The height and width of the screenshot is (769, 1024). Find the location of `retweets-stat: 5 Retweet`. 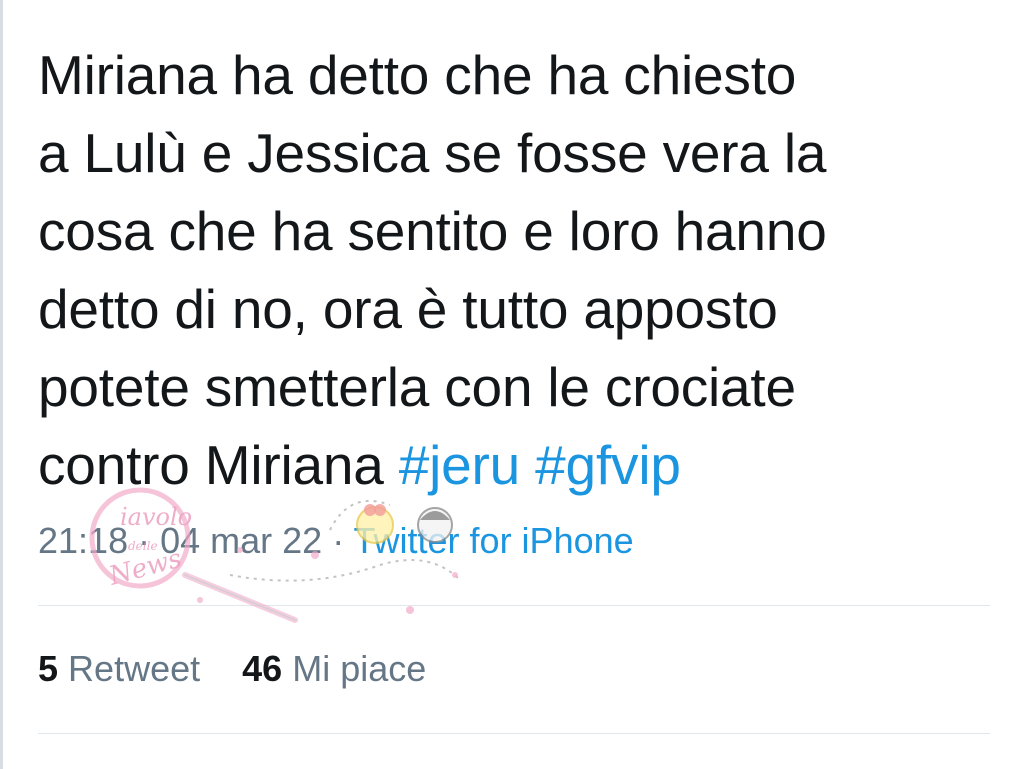

retweets-stat: 5 Retweet is located at coordinates (119, 668).